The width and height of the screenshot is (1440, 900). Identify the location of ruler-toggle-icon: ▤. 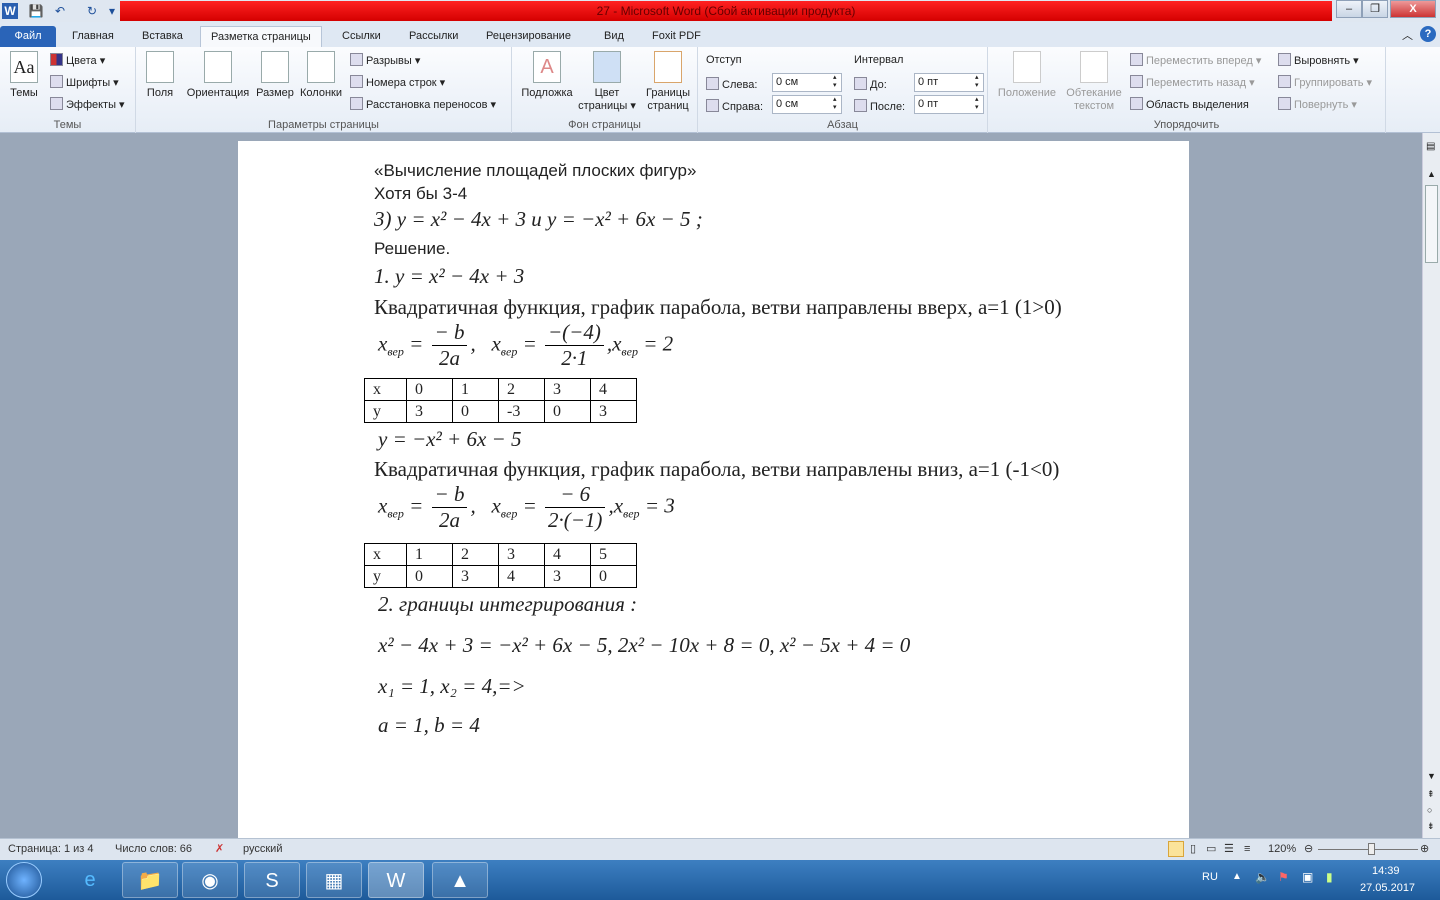
(1430, 146).